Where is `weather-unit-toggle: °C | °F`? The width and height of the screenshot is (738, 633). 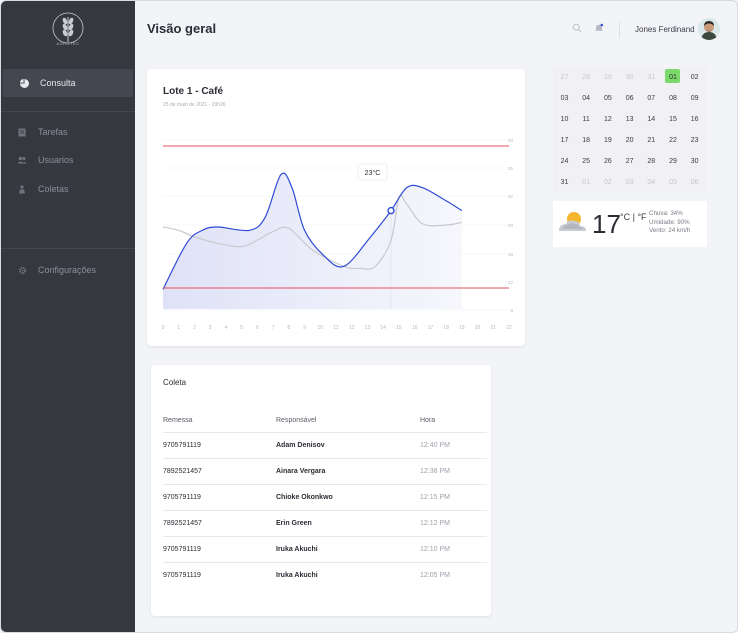
weather-unit-toggle: °C | °F is located at coordinates (633, 217).